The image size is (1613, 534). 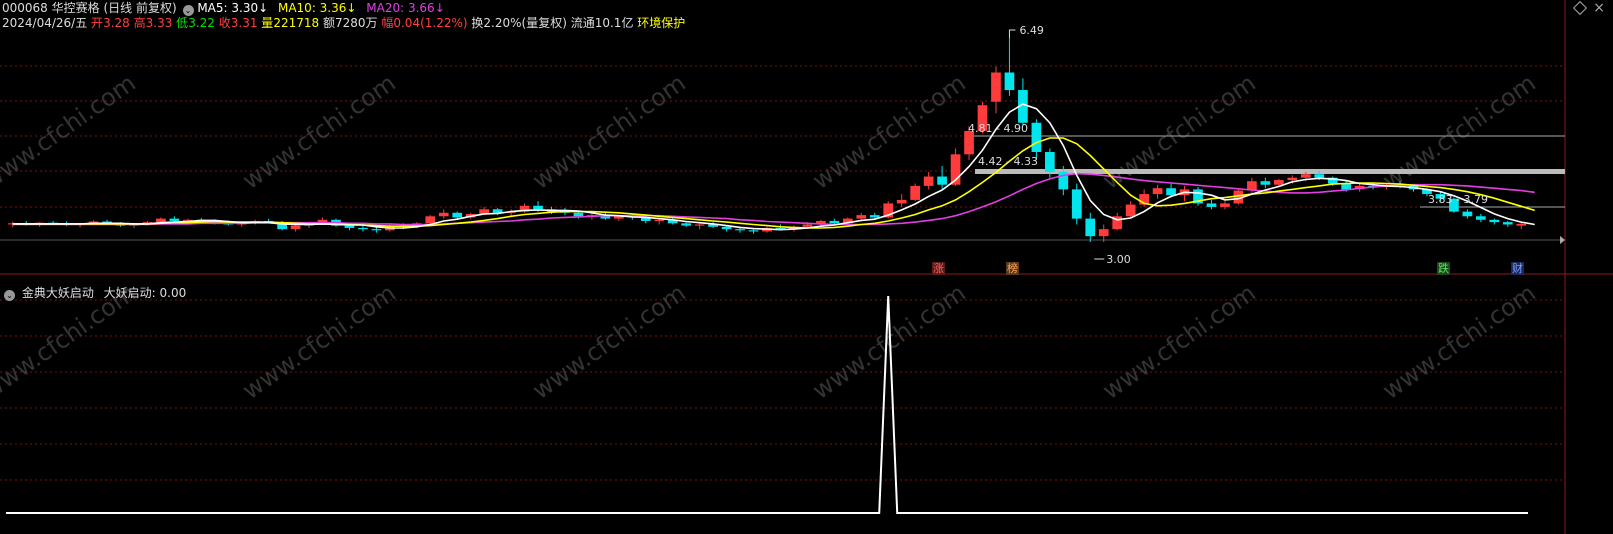 What do you see at coordinates (1012, 268) in the screenshot?
I see `badge-ranking: 榜` at bounding box center [1012, 268].